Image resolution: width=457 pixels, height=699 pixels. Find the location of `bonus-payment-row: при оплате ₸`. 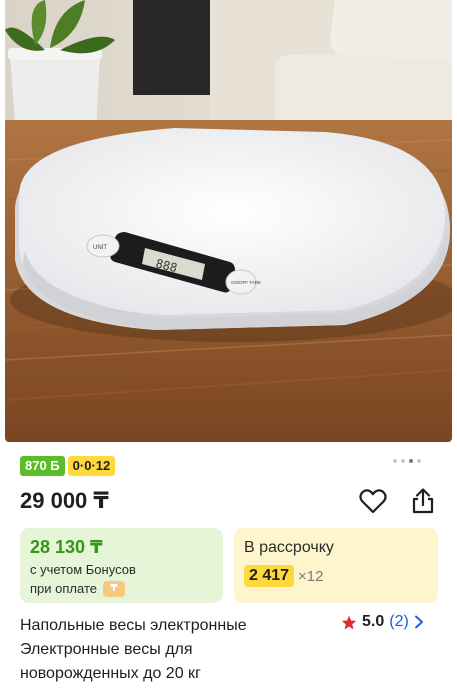

bonus-payment-row: при оплате ₸ is located at coordinates (121, 588).